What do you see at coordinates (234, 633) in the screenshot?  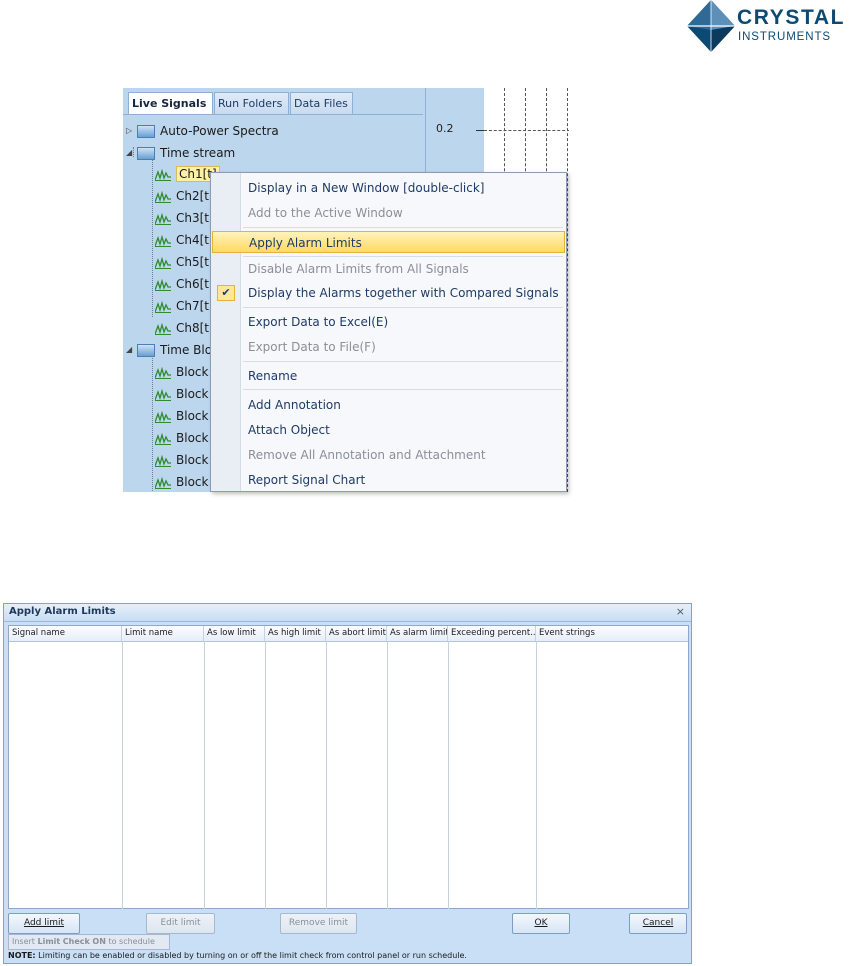 I see `col-as-low-limit: As low limit` at bounding box center [234, 633].